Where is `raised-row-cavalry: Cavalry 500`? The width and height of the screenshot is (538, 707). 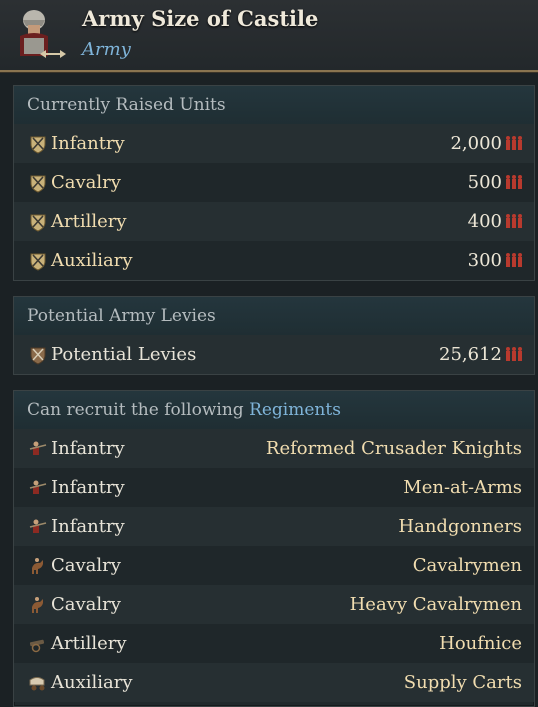
raised-row-cavalry: Cavalry 500 is located at coordinates (274, 182).